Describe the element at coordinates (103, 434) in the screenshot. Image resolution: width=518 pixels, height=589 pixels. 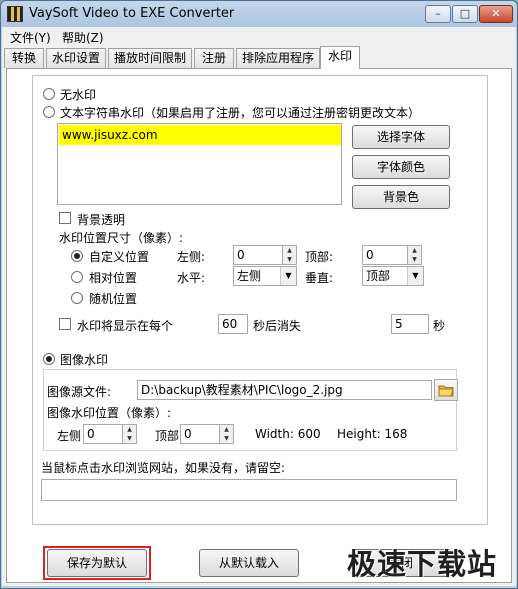
I see `img-left-input: 0` at that location.